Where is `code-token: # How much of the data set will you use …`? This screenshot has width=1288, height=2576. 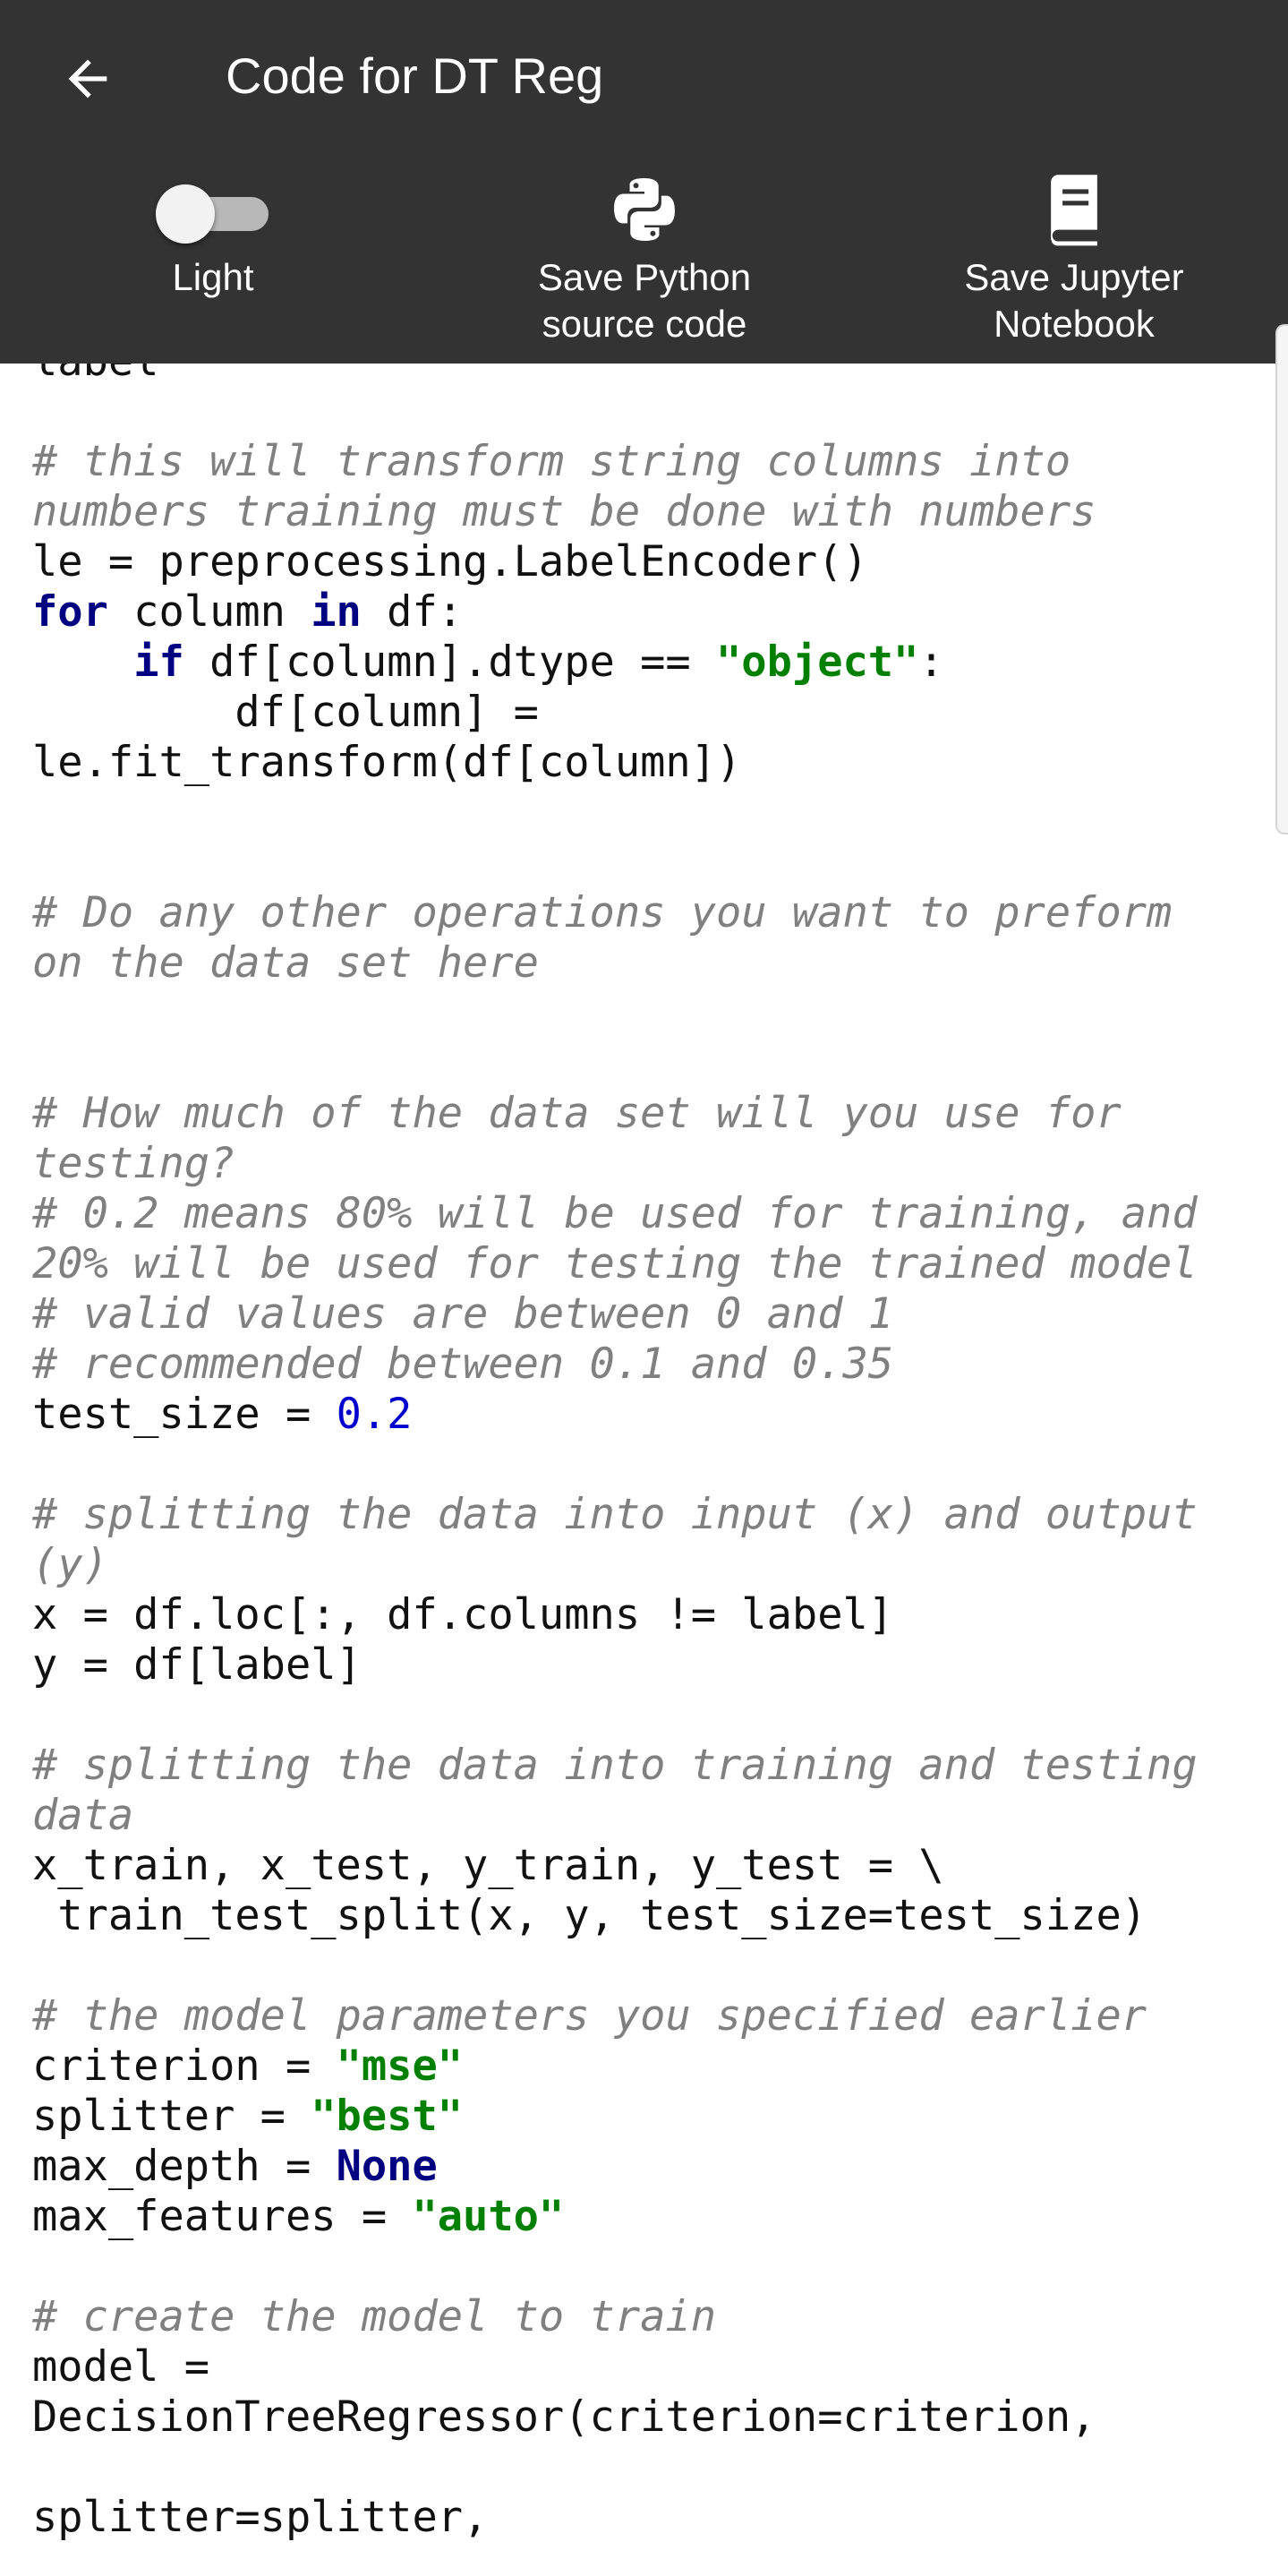 code-token: # How much of the data set will you use … is located at coordinates (577, 1113).